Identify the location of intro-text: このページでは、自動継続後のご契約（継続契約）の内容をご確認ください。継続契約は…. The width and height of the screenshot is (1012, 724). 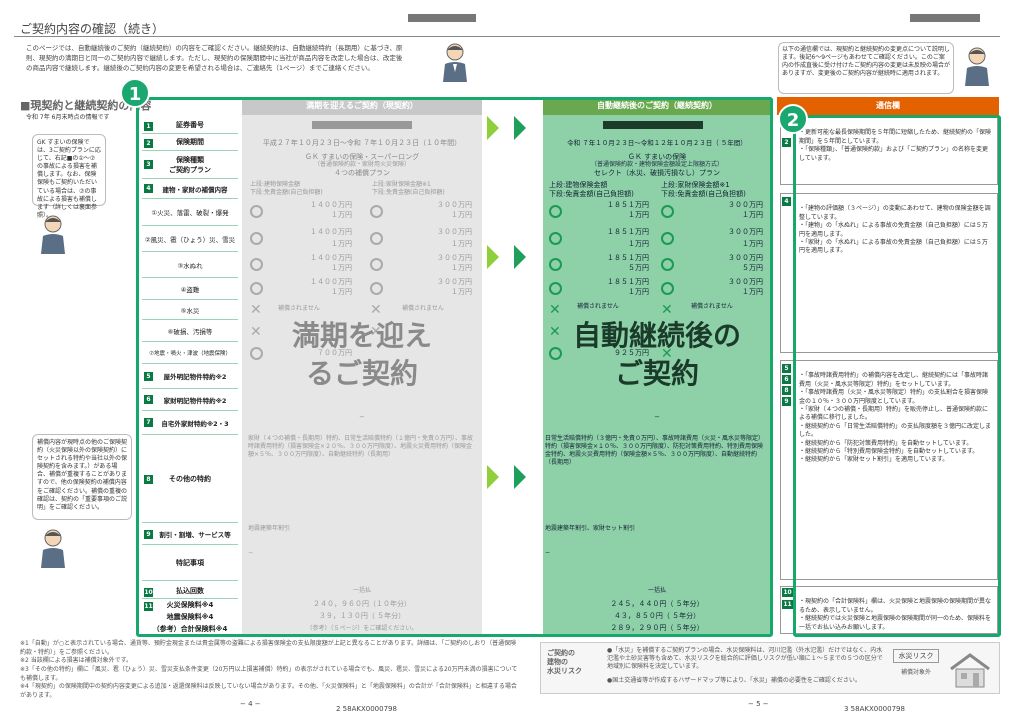
(214, 58).